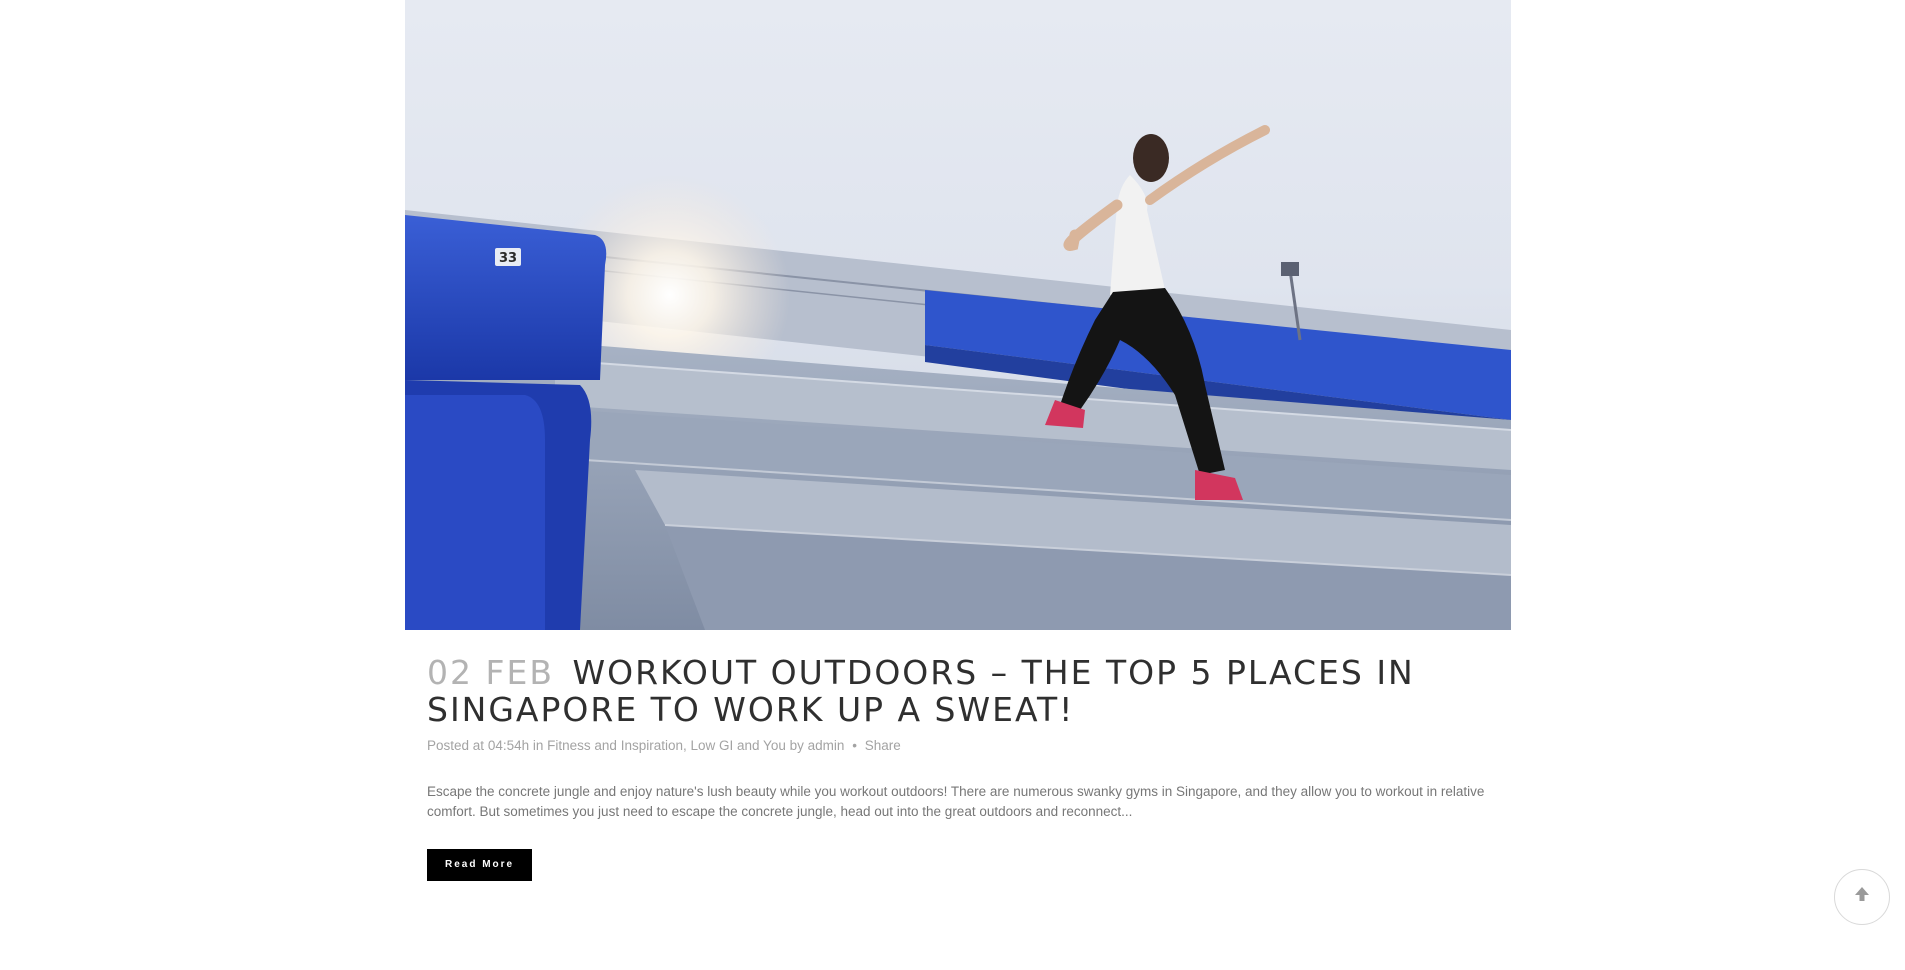  Describe the element at coordinates (508, 258) in the screenshot. I see `seat-number: 33` at that location.